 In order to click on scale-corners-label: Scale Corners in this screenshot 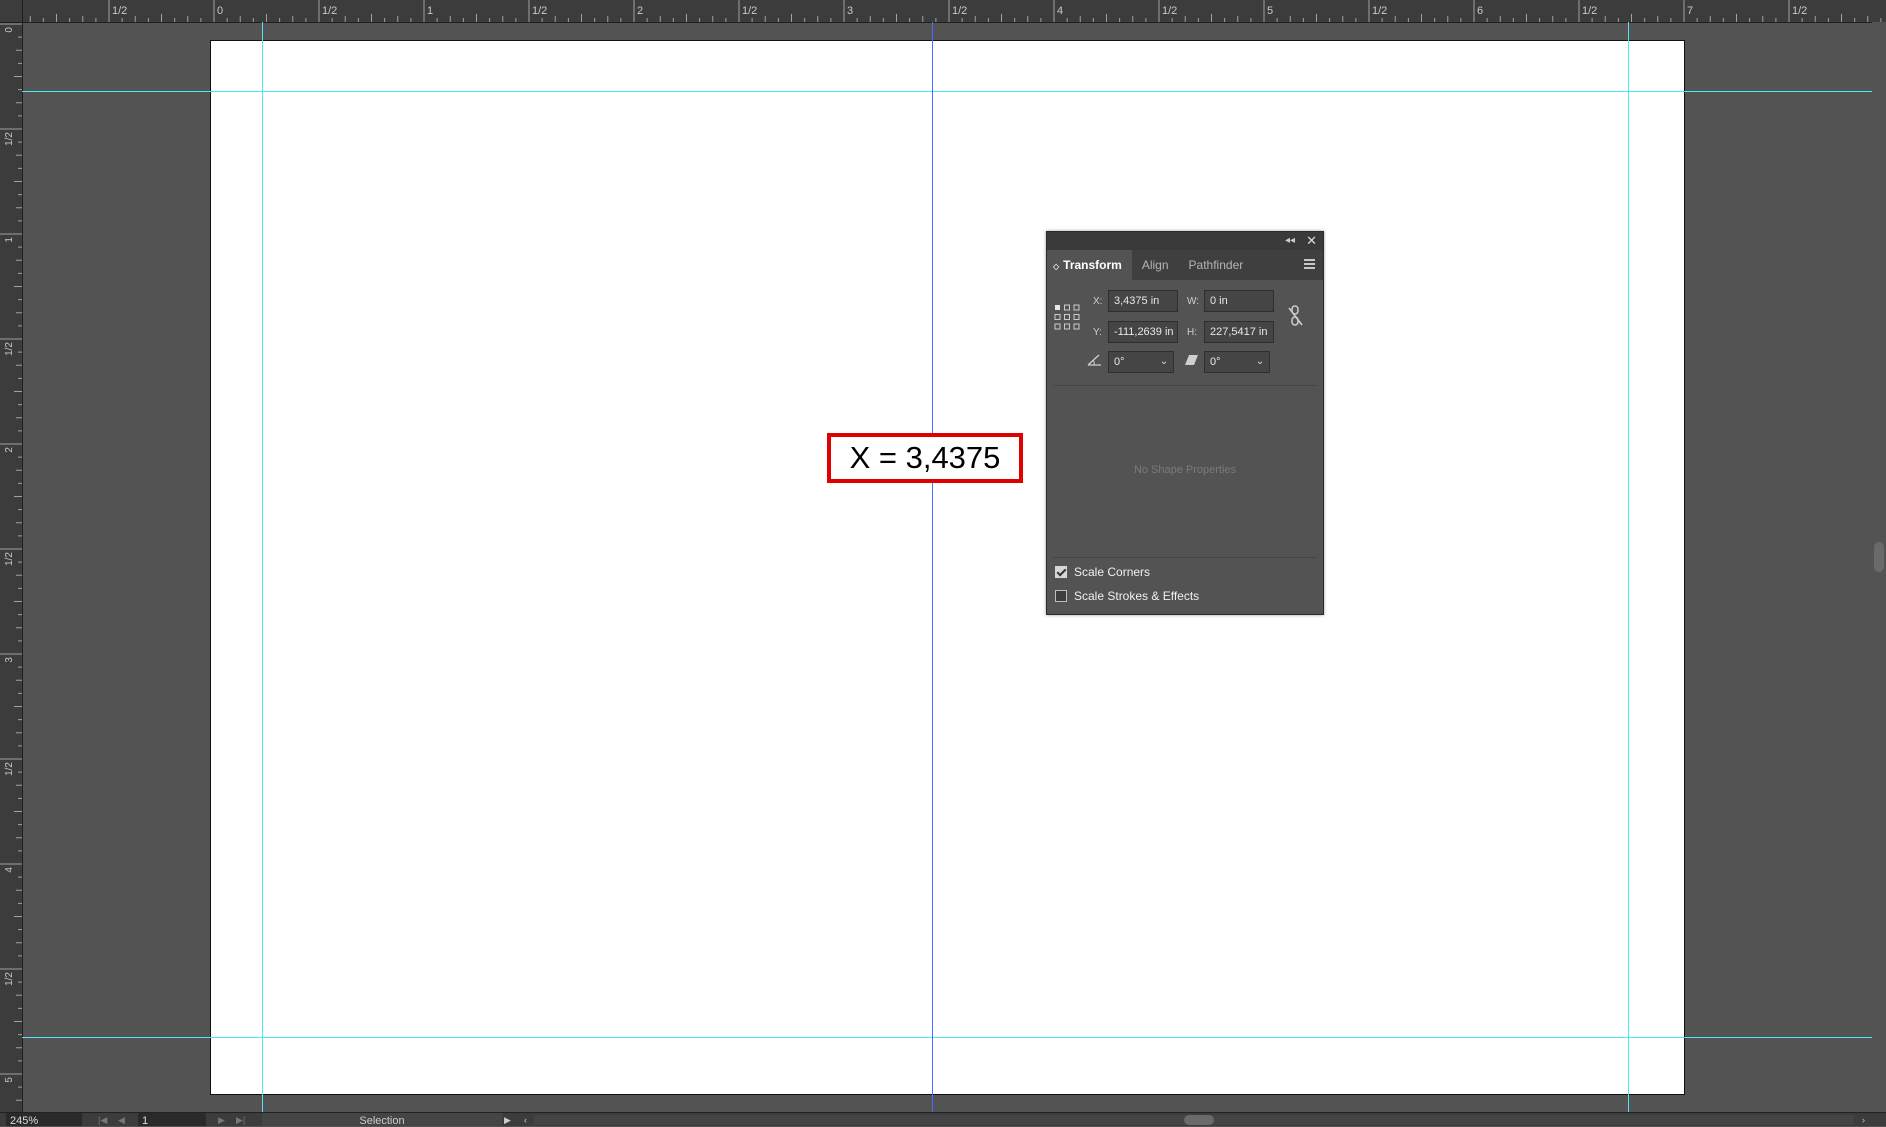, I will do `click(1112, 572)`.